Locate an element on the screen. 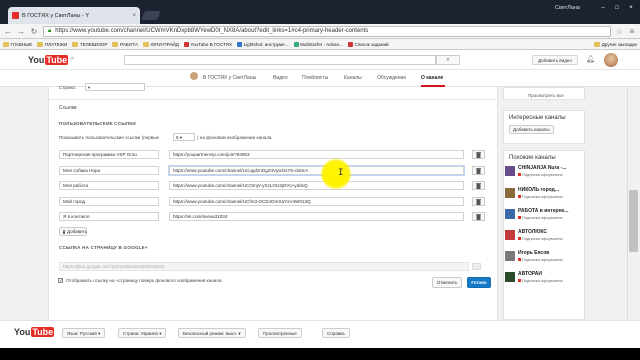 Image resolution: width=640 pixels, height=360 pixels. similar-channel-item: РАБОТА в интерне... Подписка оформлена is located at coordinates (545, 214).